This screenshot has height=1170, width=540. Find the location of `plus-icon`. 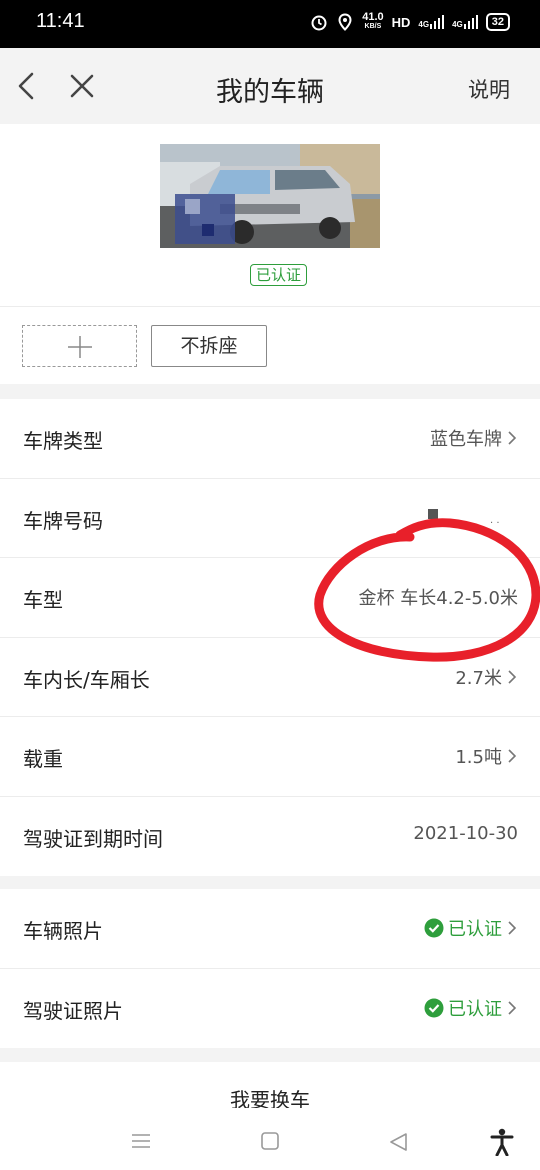

plus-icon is located at coordinates (80, 347).